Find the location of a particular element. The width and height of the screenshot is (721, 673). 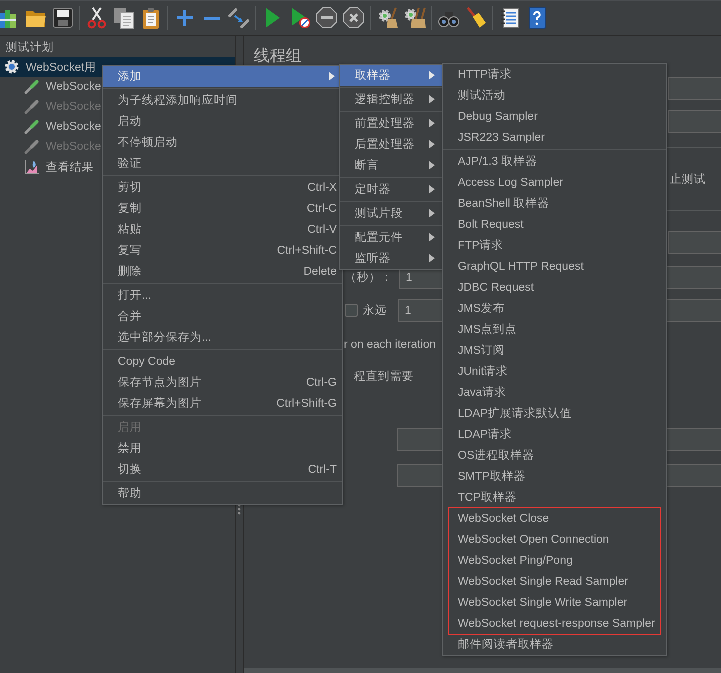

menu-item: LDAP扩展请求默认值 is located at coordinates (554, 413).